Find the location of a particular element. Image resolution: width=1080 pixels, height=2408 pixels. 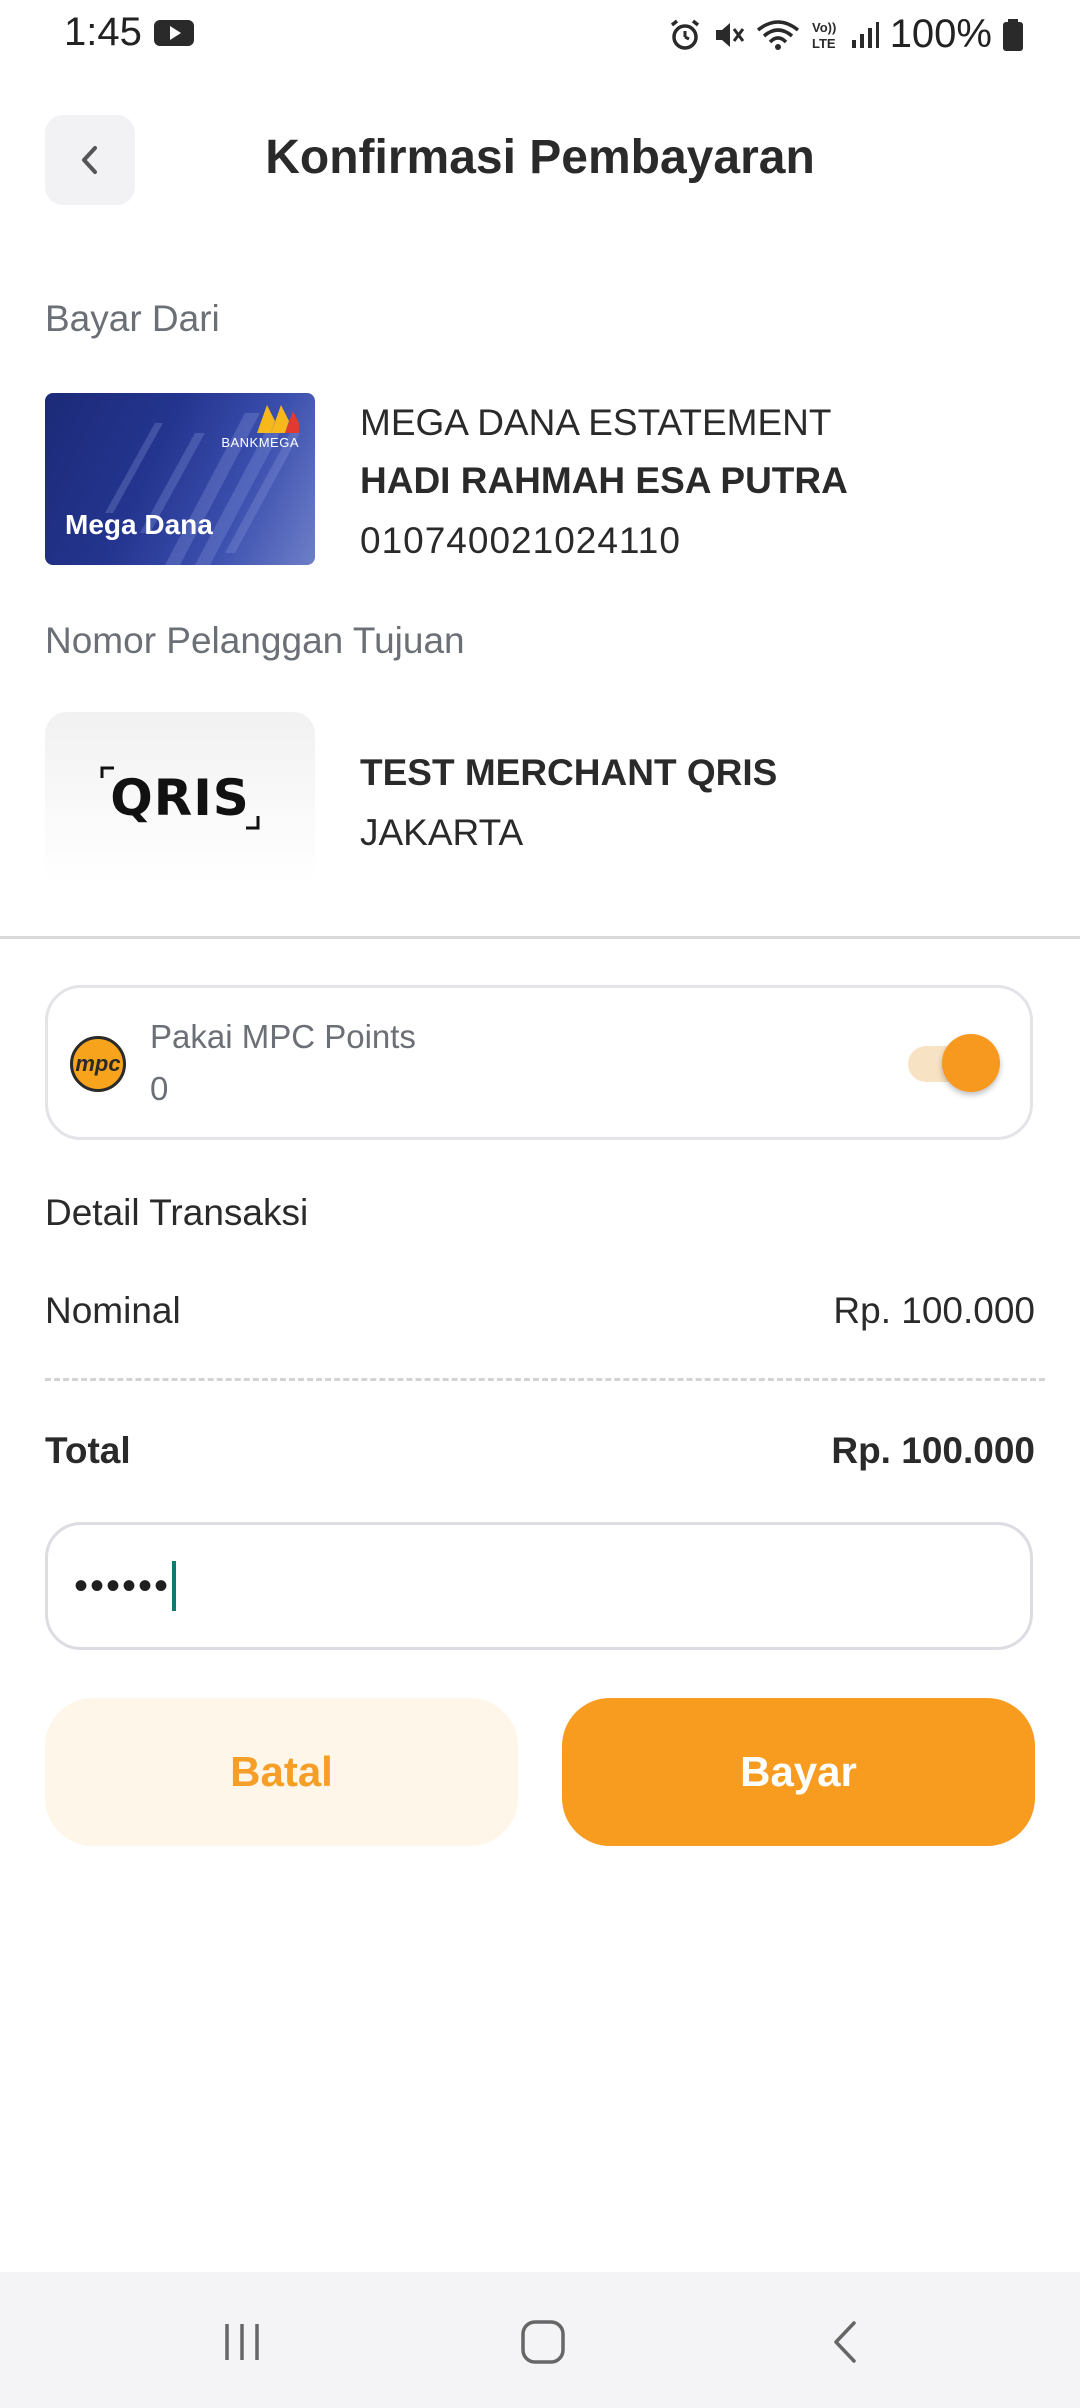

recent-apps-icon is located at coordinates (242, 2342).